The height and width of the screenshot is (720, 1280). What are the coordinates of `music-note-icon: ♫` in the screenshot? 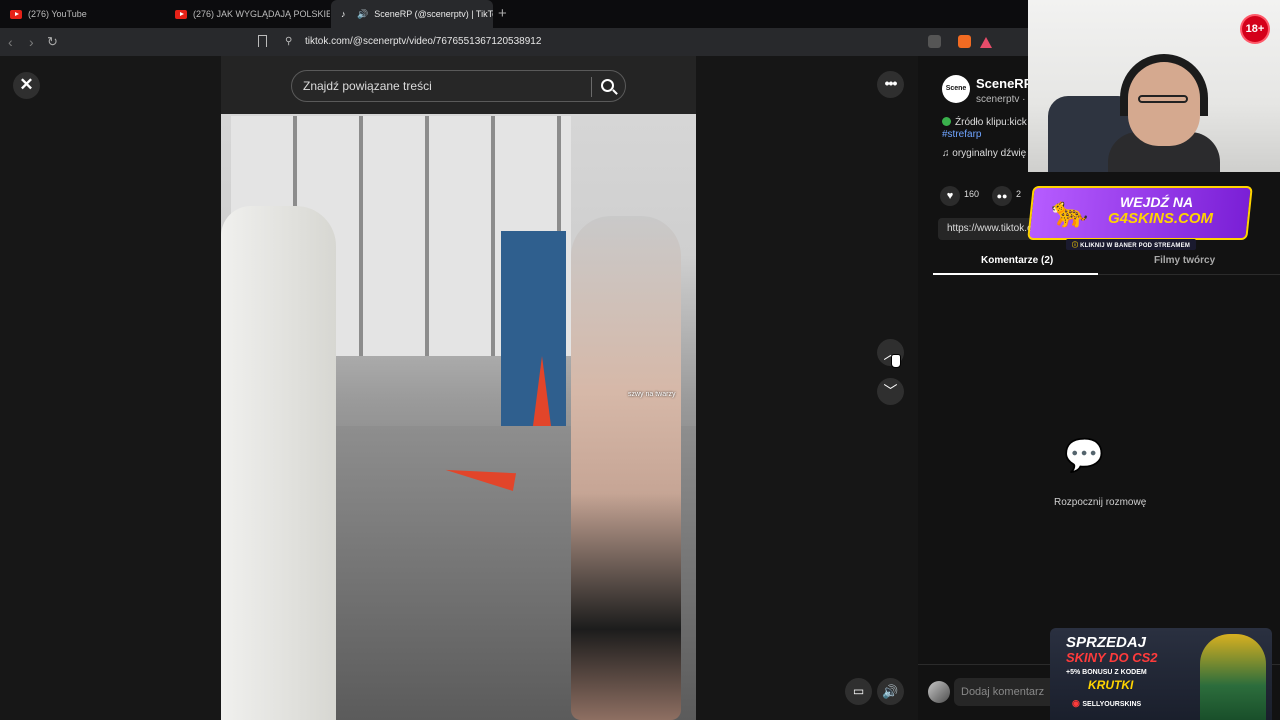 It's located at (947, 153).